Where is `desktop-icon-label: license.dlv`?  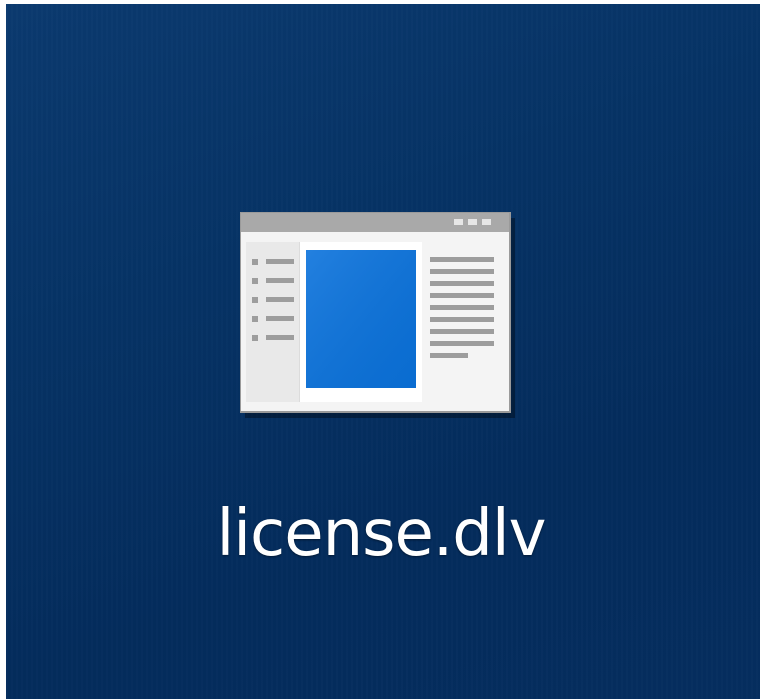
desktop-icon-label: license.dlv is located at coordinates (381, 534).